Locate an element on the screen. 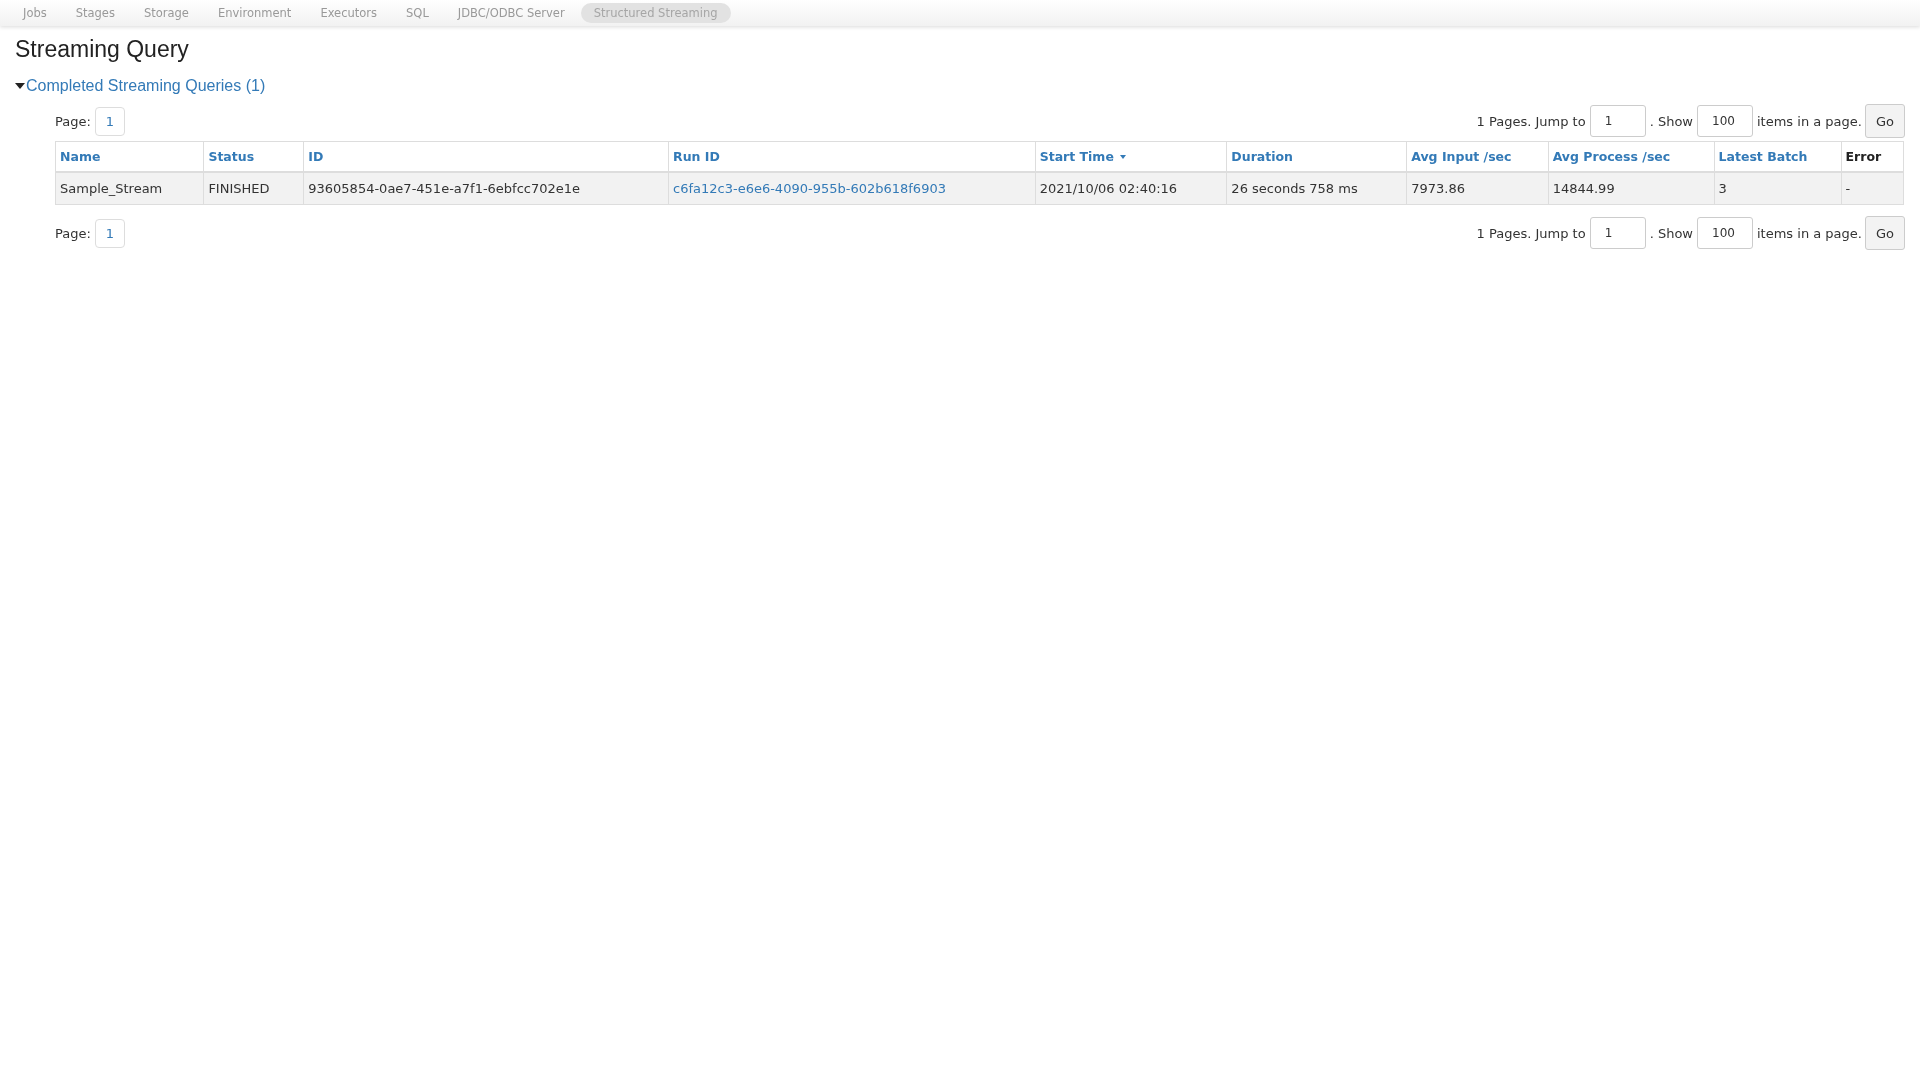  table-cell: 7973.86 is located at coordinates (1438, 188).